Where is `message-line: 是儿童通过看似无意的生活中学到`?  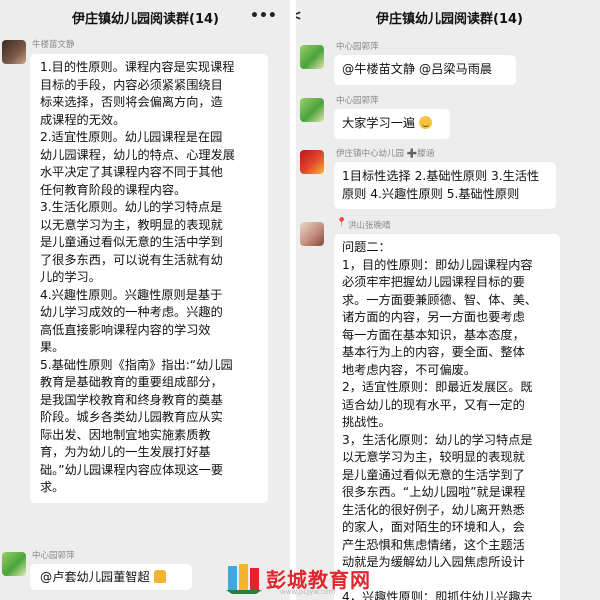
message-line: 是儿童通过看似无意的生活中学到 is located at coordinates (131, 242).